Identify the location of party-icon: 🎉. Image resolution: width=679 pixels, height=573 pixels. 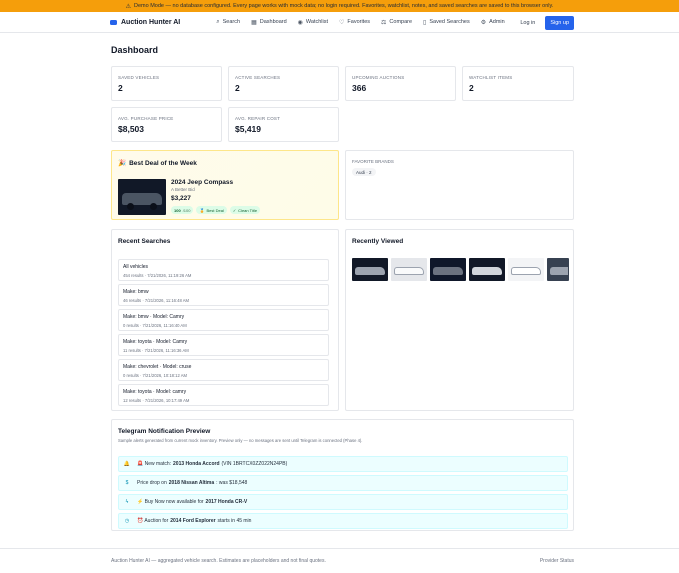
(122, 163).